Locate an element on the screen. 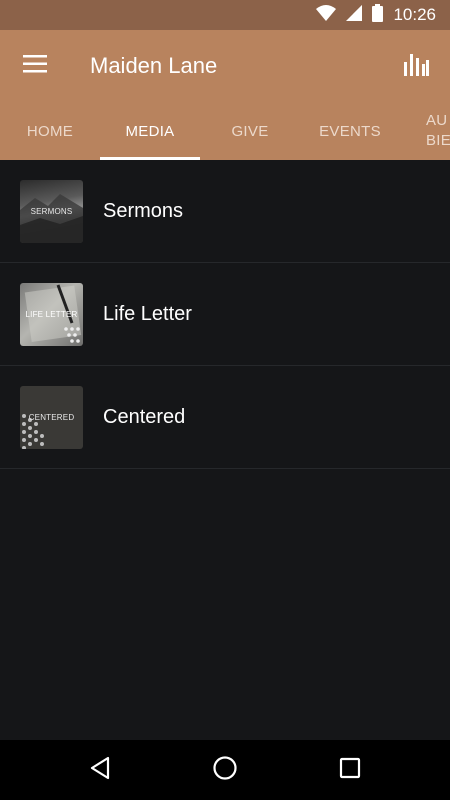  tab-events: EVENTS is located at coordinates (350, 131).